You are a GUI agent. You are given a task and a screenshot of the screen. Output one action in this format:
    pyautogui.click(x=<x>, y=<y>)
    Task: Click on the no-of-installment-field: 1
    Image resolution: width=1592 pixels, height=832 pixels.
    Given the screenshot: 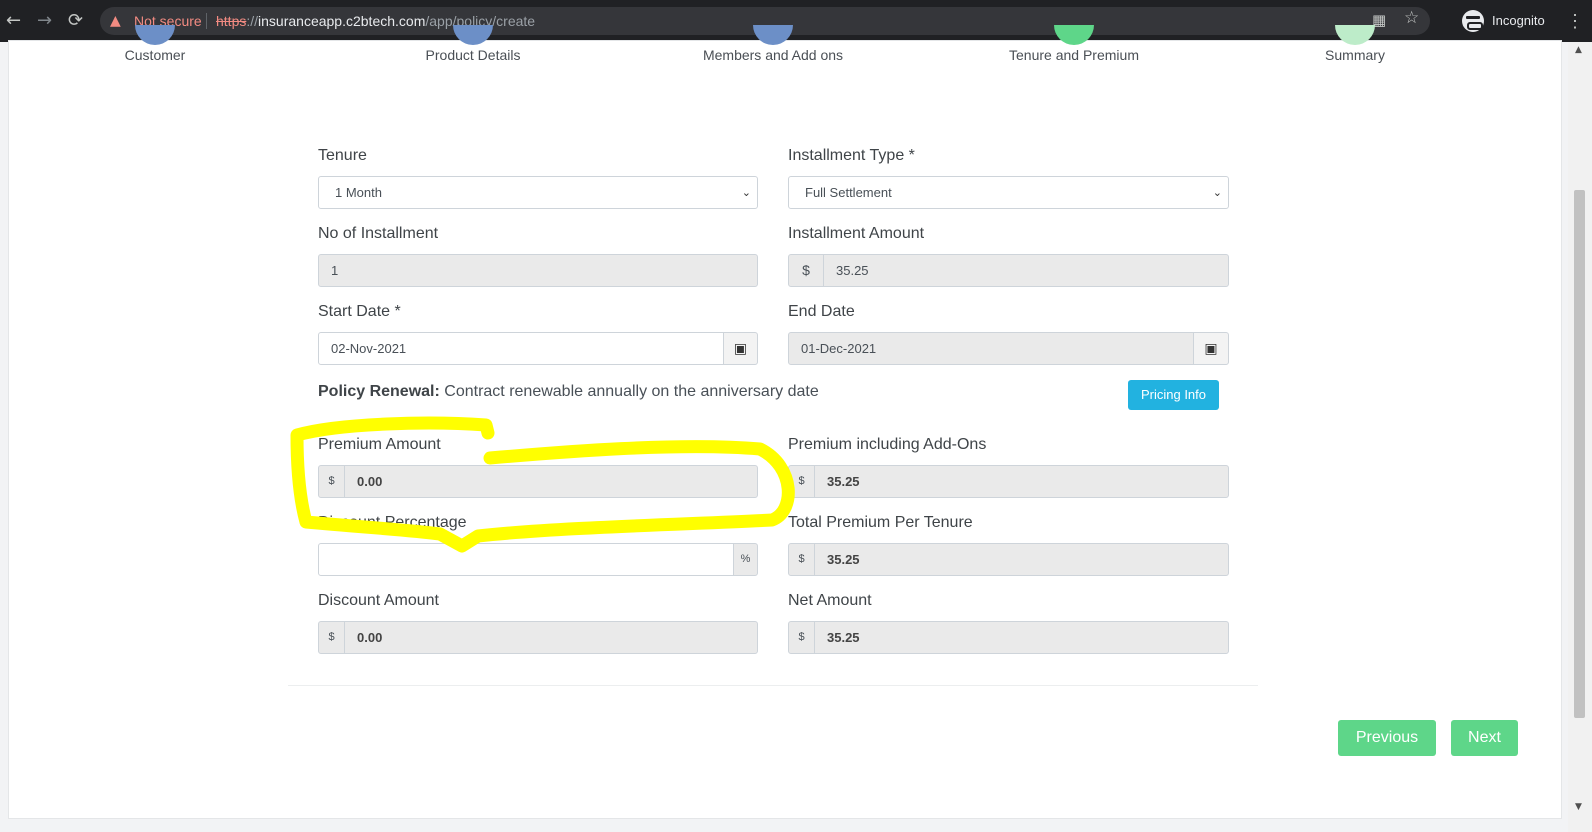 What is the action you would take?
    pyautogui.click(x=538, y=270)
    